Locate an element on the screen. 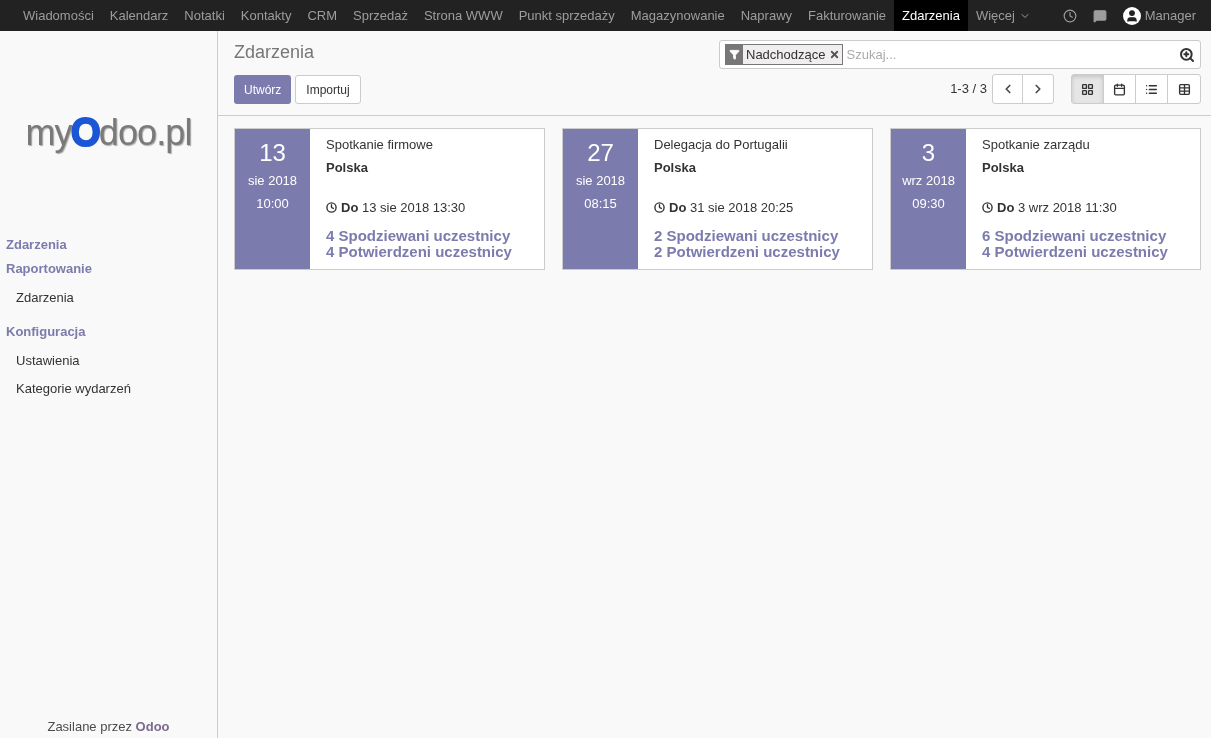 The height and width of the screenshot is (738, 1211). avatar-icon is located at coordinates (1131, 15).